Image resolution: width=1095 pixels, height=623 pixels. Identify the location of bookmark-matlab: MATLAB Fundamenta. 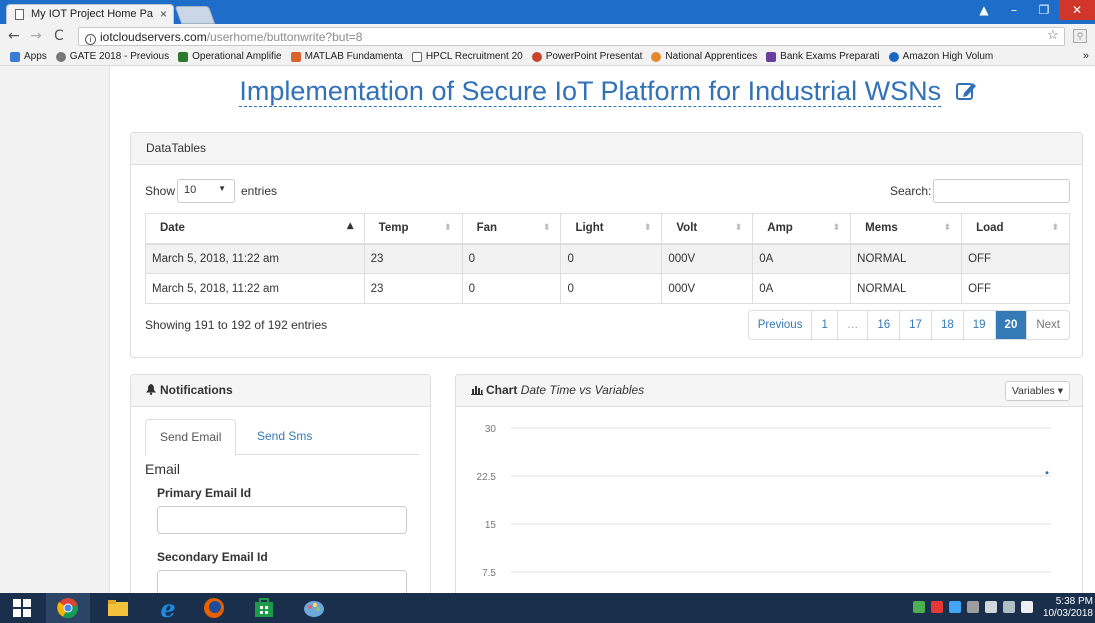
(346, 56).